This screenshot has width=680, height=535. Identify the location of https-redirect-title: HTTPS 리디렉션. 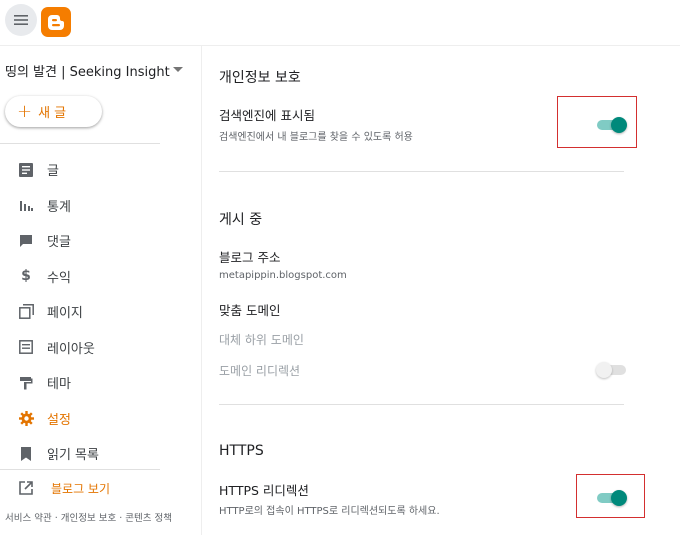
(264, 490).